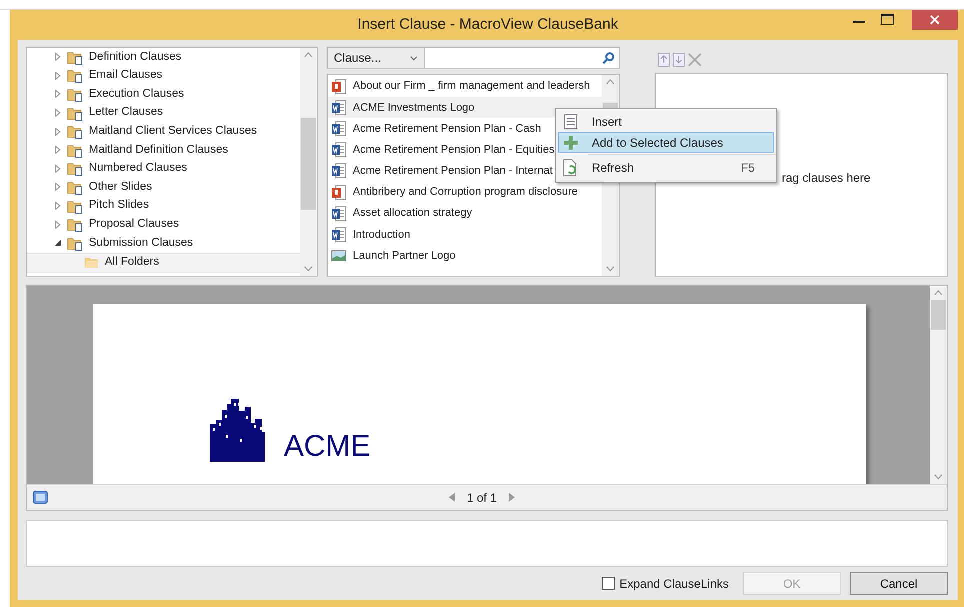 Image resolution: width=964 pixels, height=607 pixels. Describe the element at coordinates (826, 178) in the screenshot. I see `drop-hint: rag clauses here` at that location.